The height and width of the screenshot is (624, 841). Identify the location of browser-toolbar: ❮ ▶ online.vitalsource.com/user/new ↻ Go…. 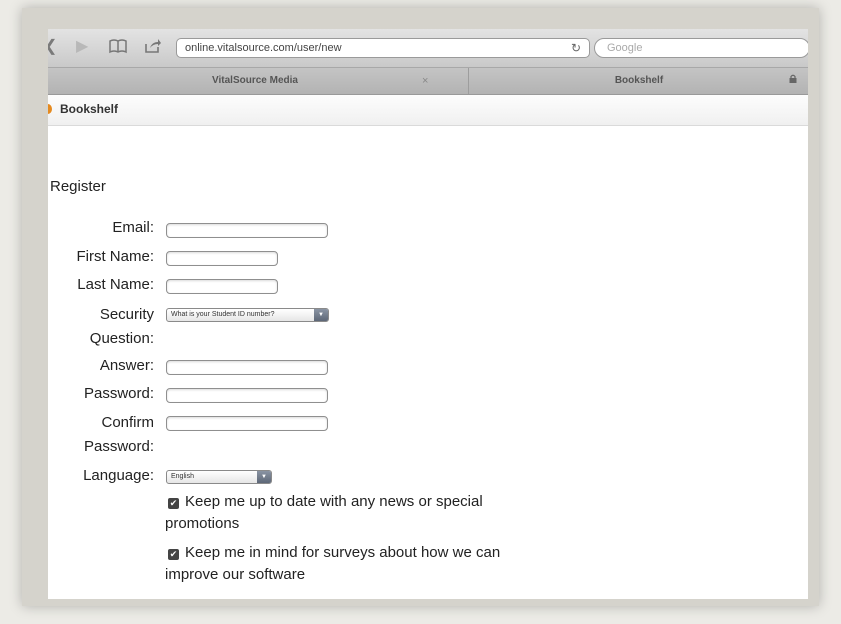
(428, 48).